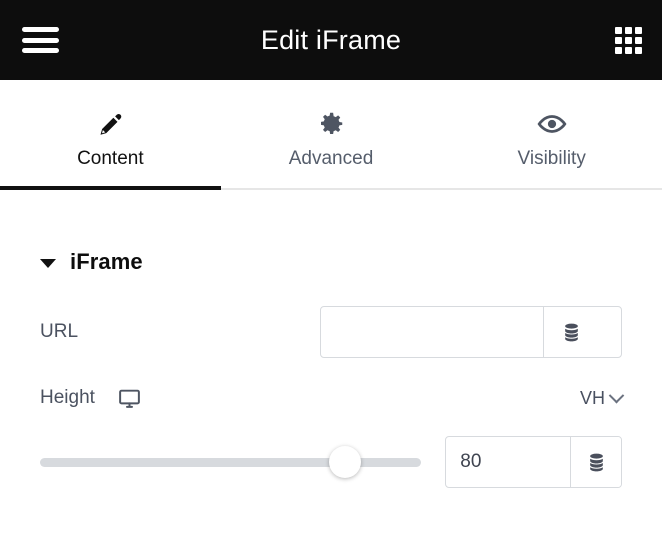 The width and height of the screenshot is (662, 554). I want to click on height-dynamic-tags-button, so click(595, 462).